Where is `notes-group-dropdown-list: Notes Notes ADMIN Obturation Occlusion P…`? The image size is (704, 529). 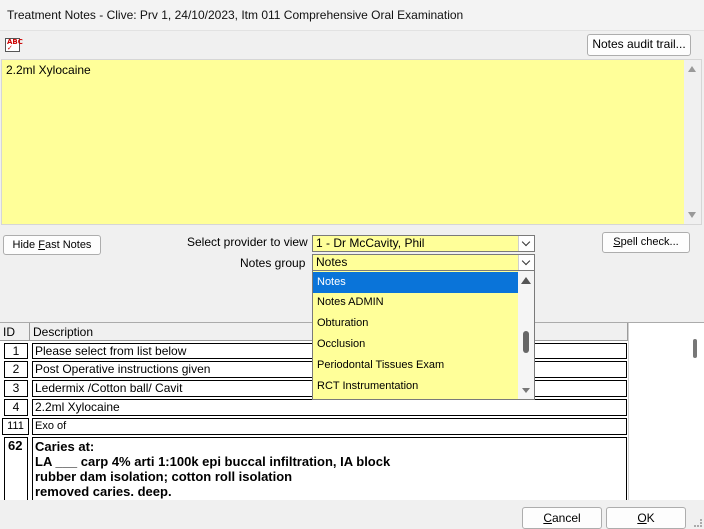
notes-group-dropdown-list: Notes Notes ADMIN Obturation Occlusion P… is located at coordinates (423, 335).